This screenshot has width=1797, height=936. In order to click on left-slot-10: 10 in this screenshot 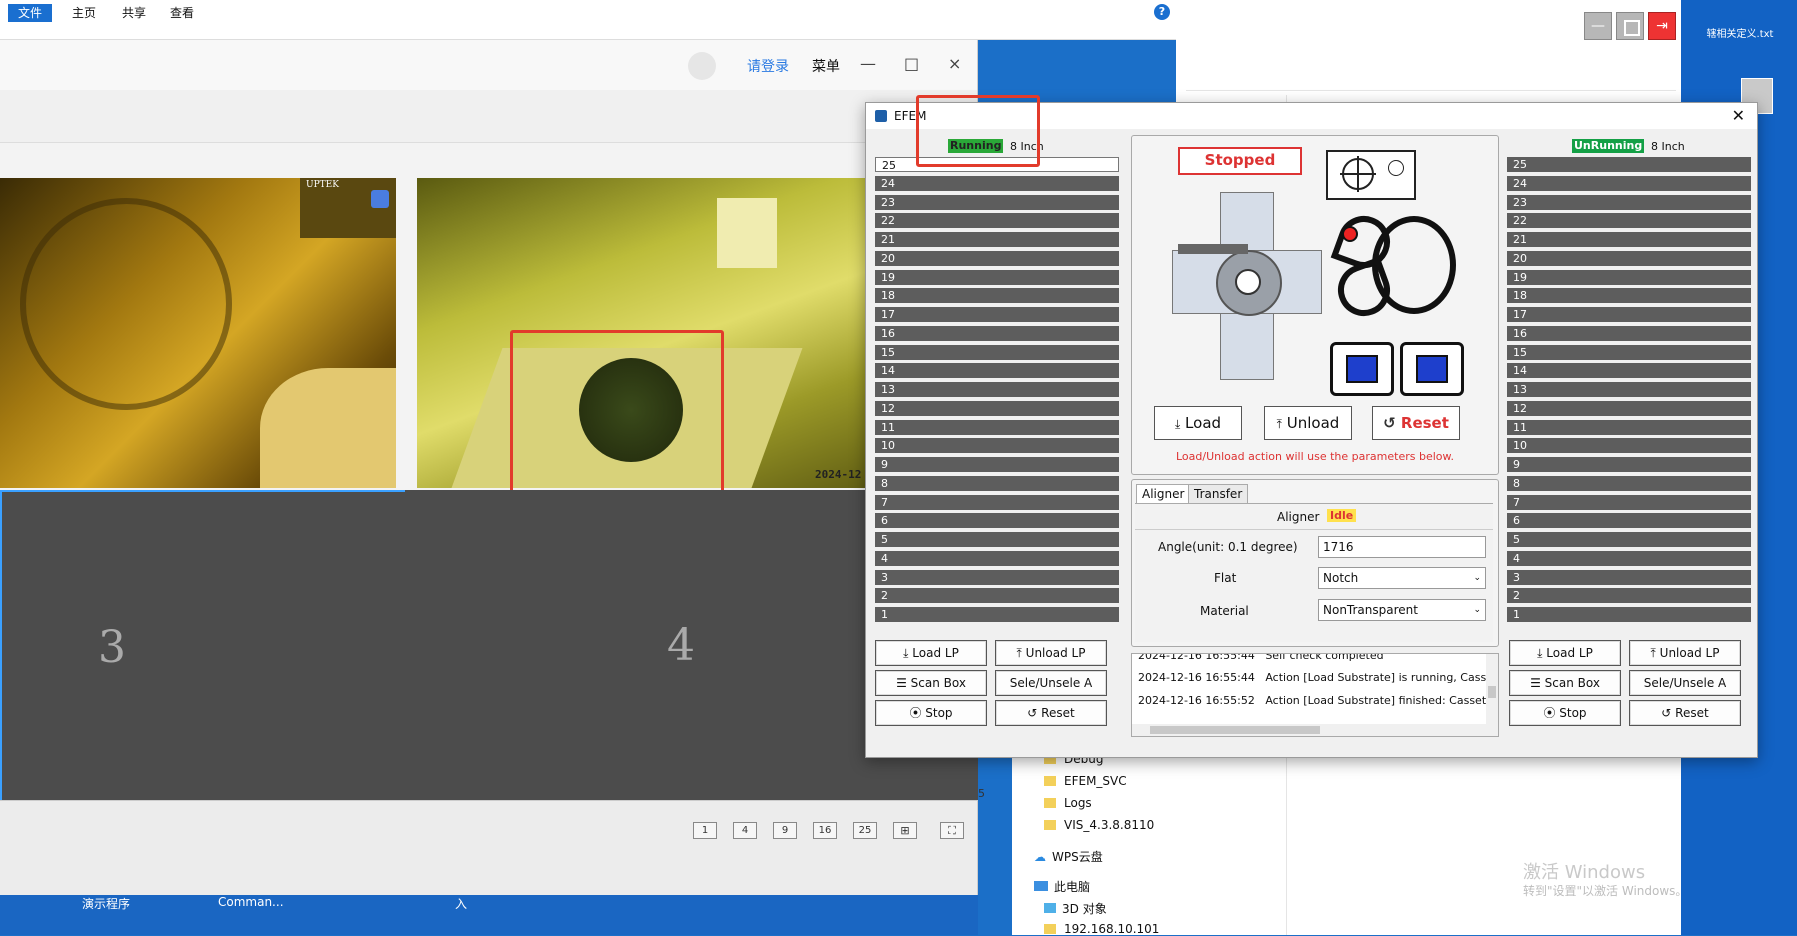, I will do `click(997, 446)`.